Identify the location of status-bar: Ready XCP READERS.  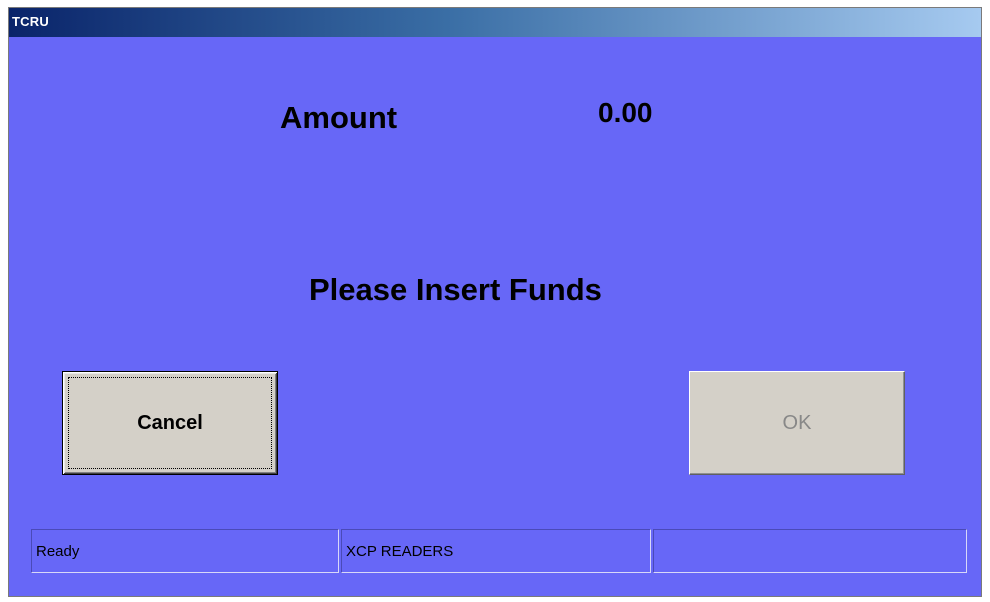
(499, 551).